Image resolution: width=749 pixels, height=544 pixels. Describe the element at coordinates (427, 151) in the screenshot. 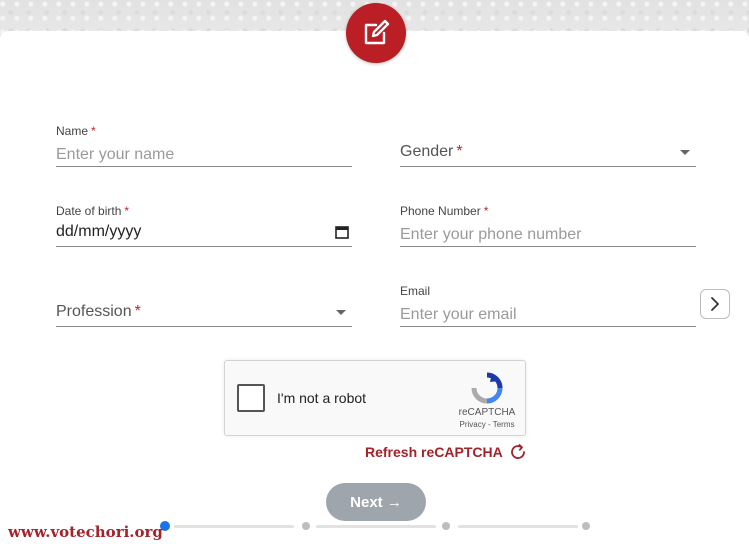

I see `gender-label: Gender` at that location.